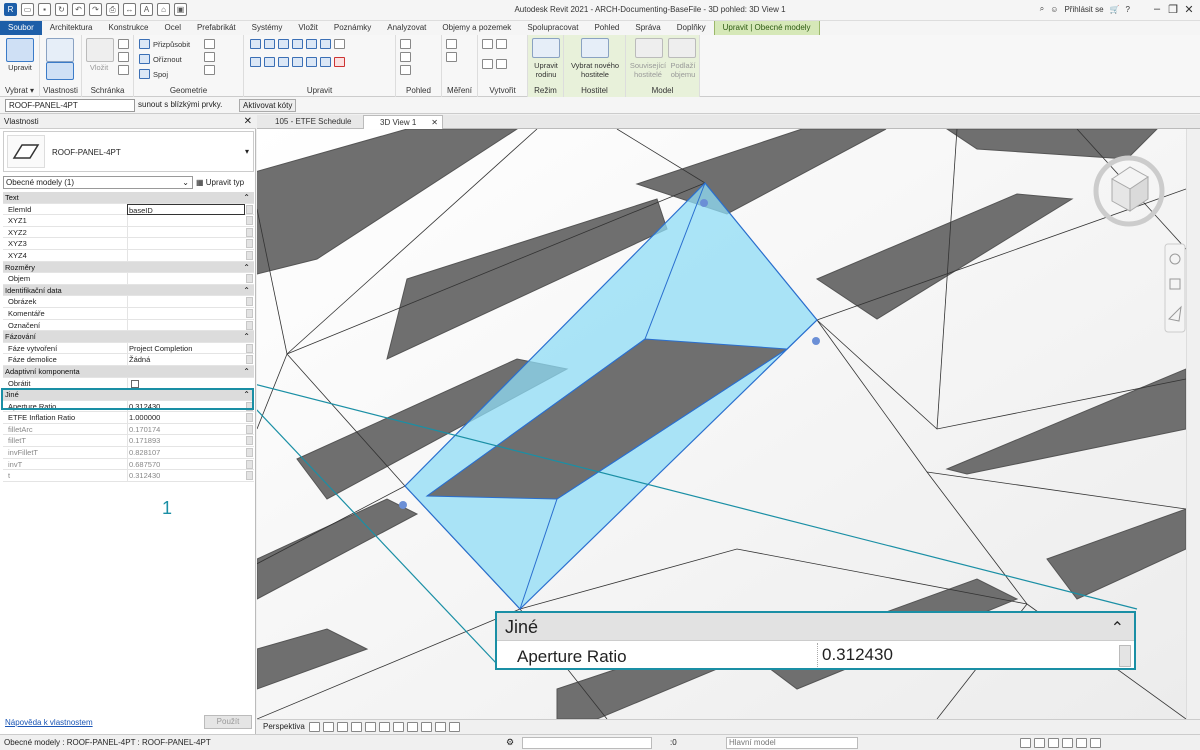 The image size is (1200, 750). I want to click on copy-element-icon, so click(269, 62).